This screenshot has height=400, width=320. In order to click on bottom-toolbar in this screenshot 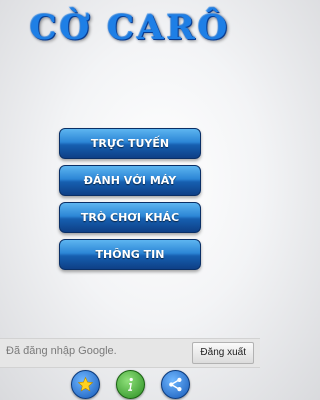, I will do `click(130, 384)`.